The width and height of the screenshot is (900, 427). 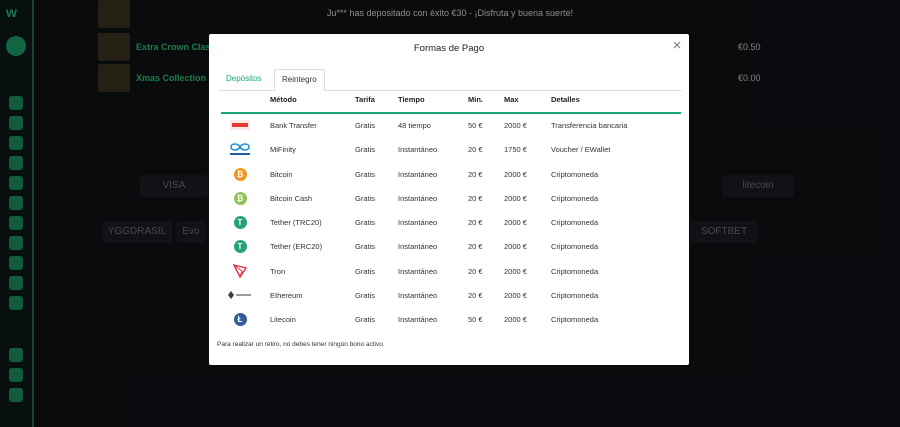 I want to click on method-name: Bitcoin Cash, so click(x=291, y=198).